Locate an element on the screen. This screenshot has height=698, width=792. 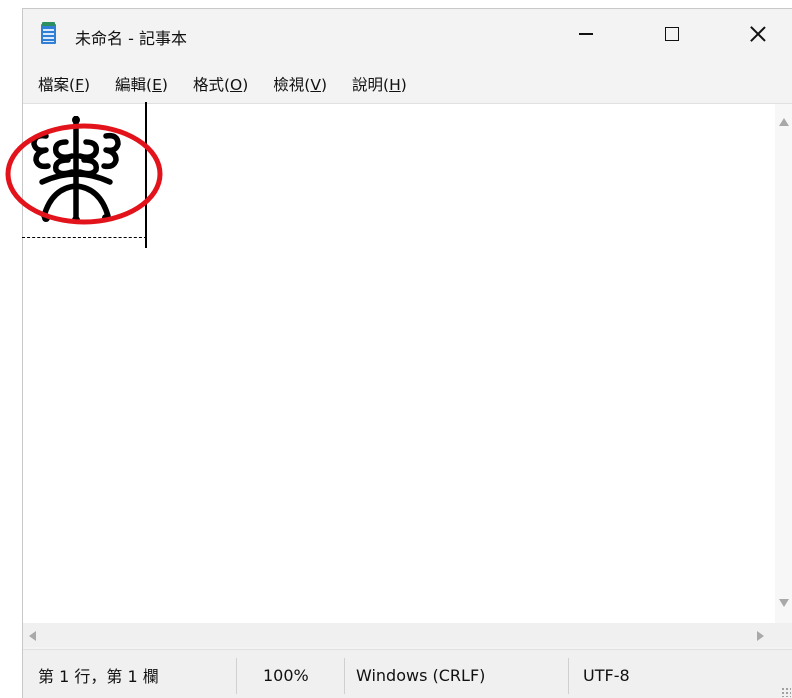
close-button is located at coordinates (758, 34).